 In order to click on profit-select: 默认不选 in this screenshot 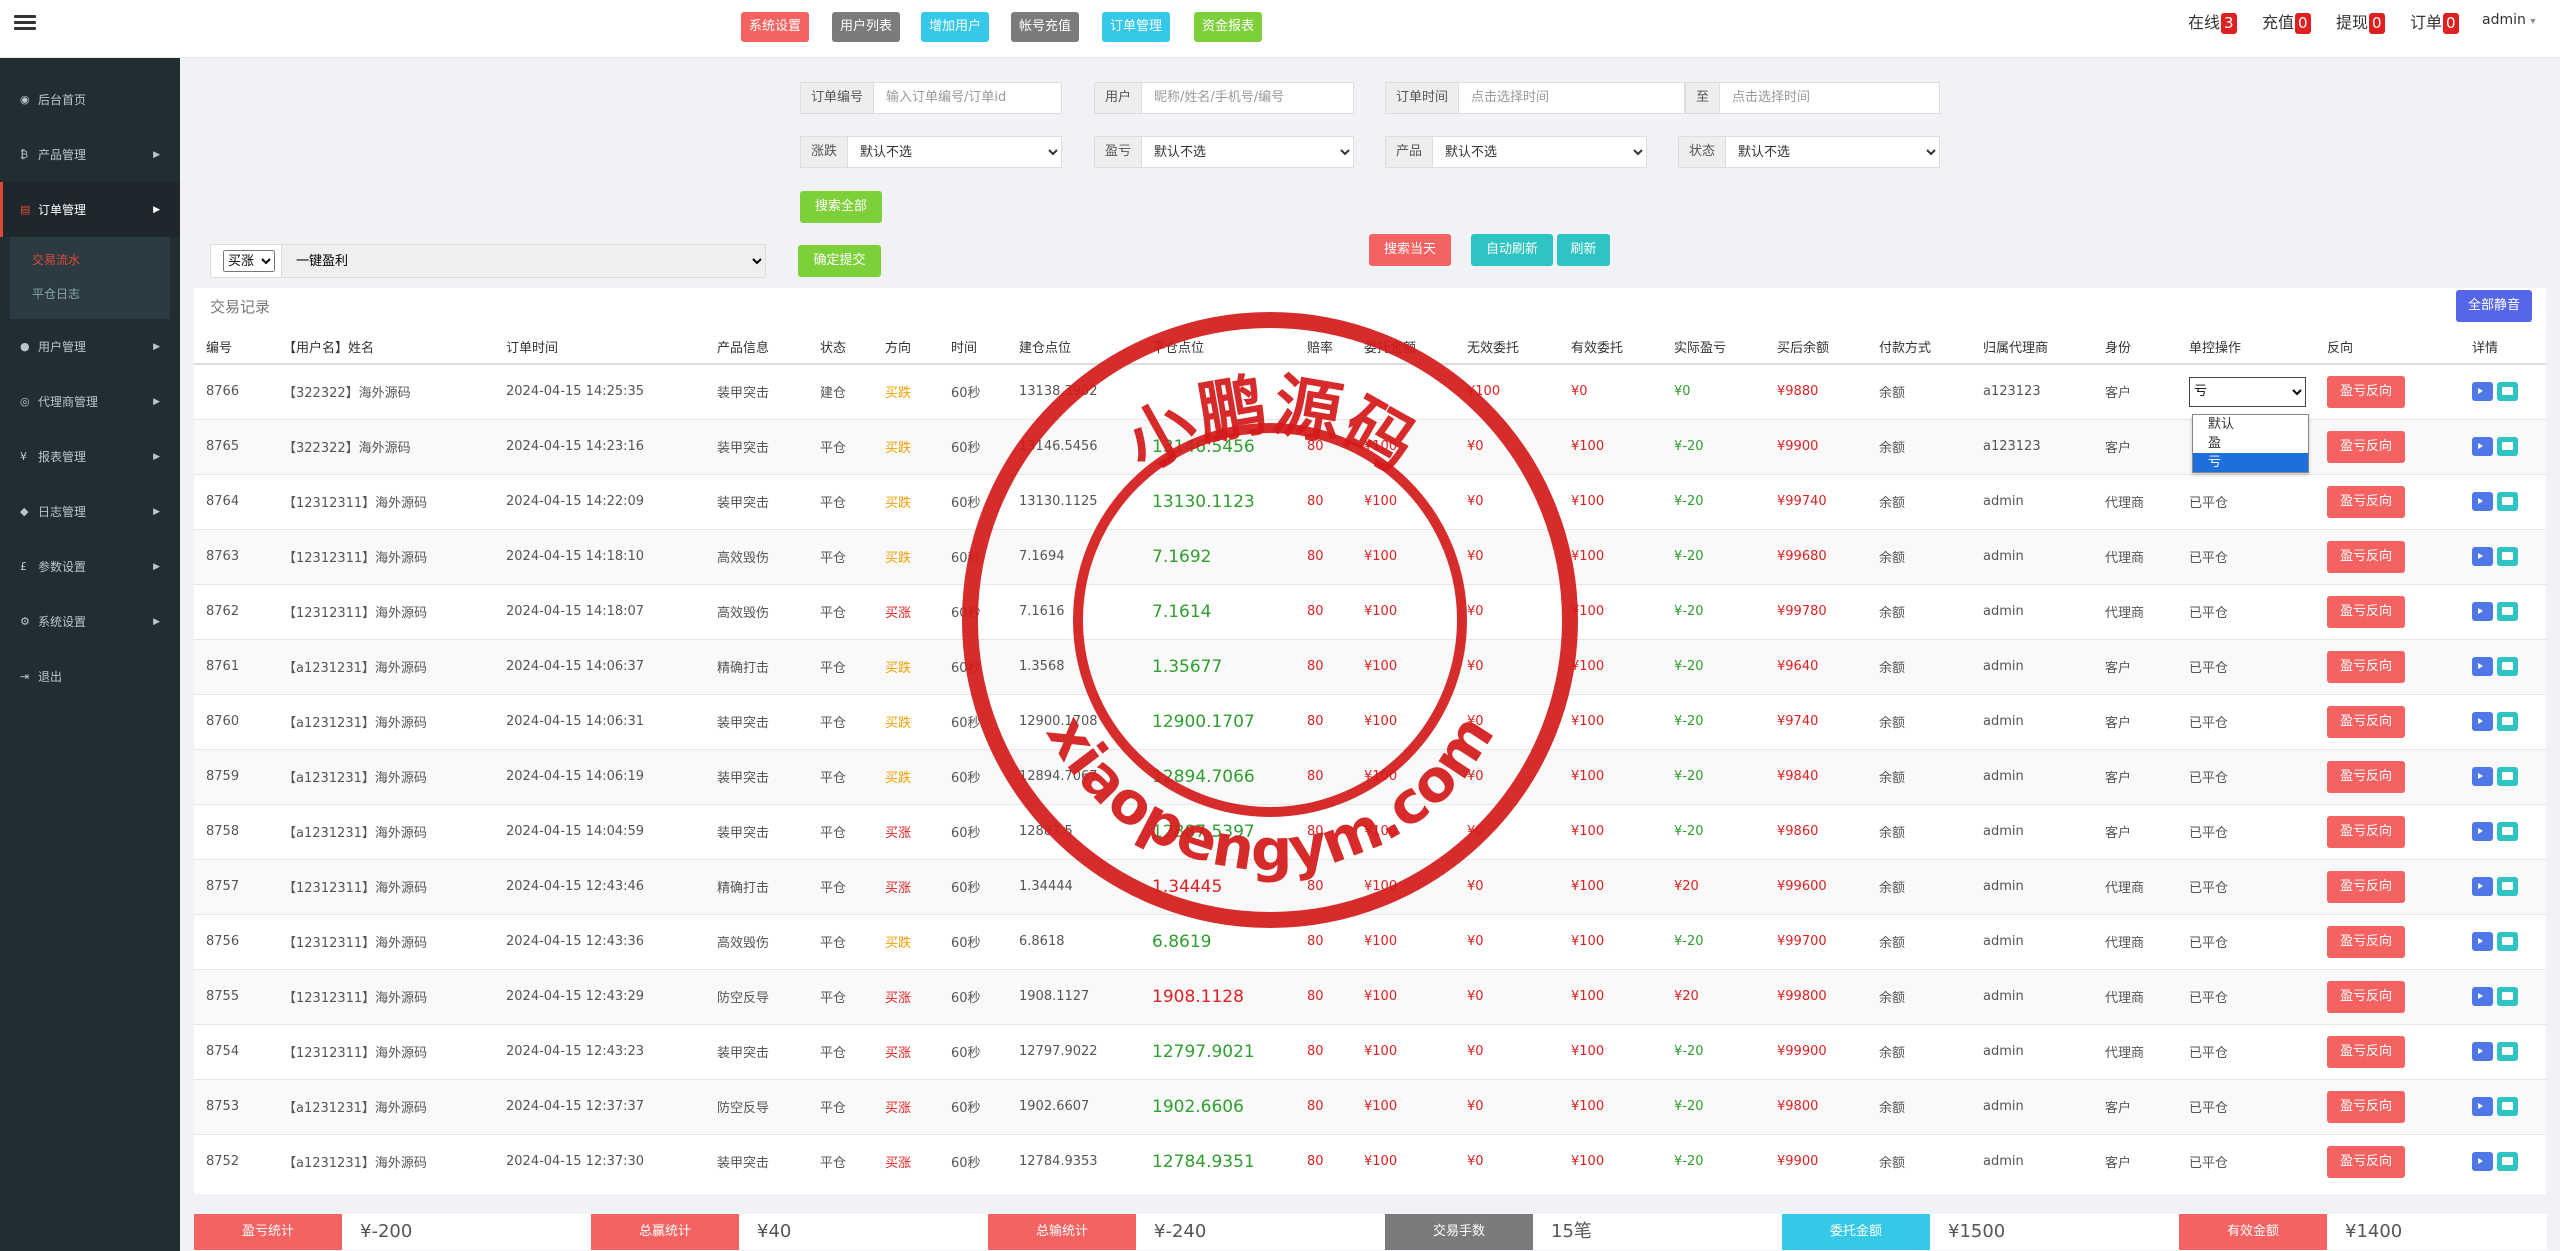, I will do `click(1247, 152)`.